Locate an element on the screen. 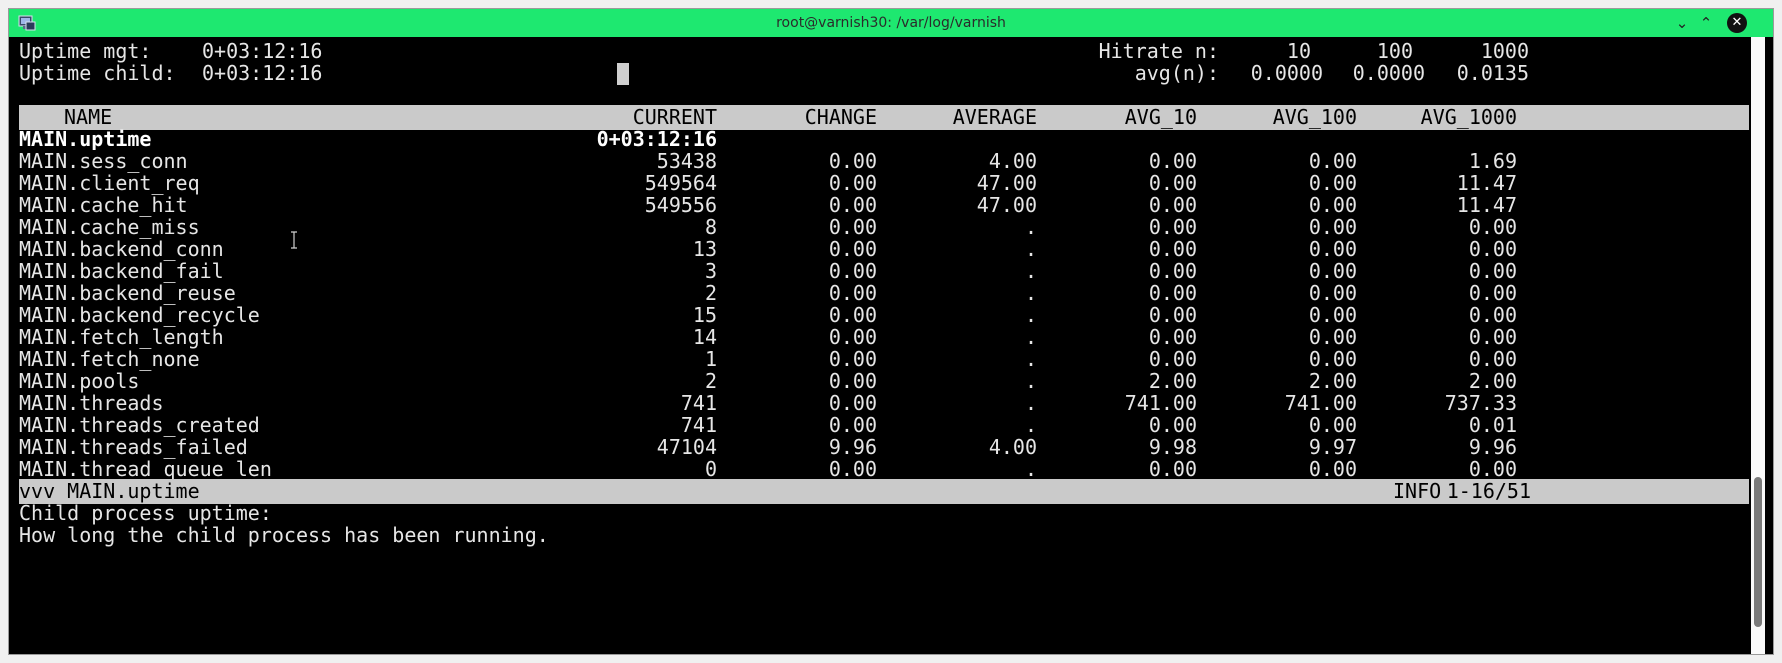  title-bar: root@varnish30: /var/log/varnish ⌄ ⌃ ✕ is located at coordinates (891, 23).